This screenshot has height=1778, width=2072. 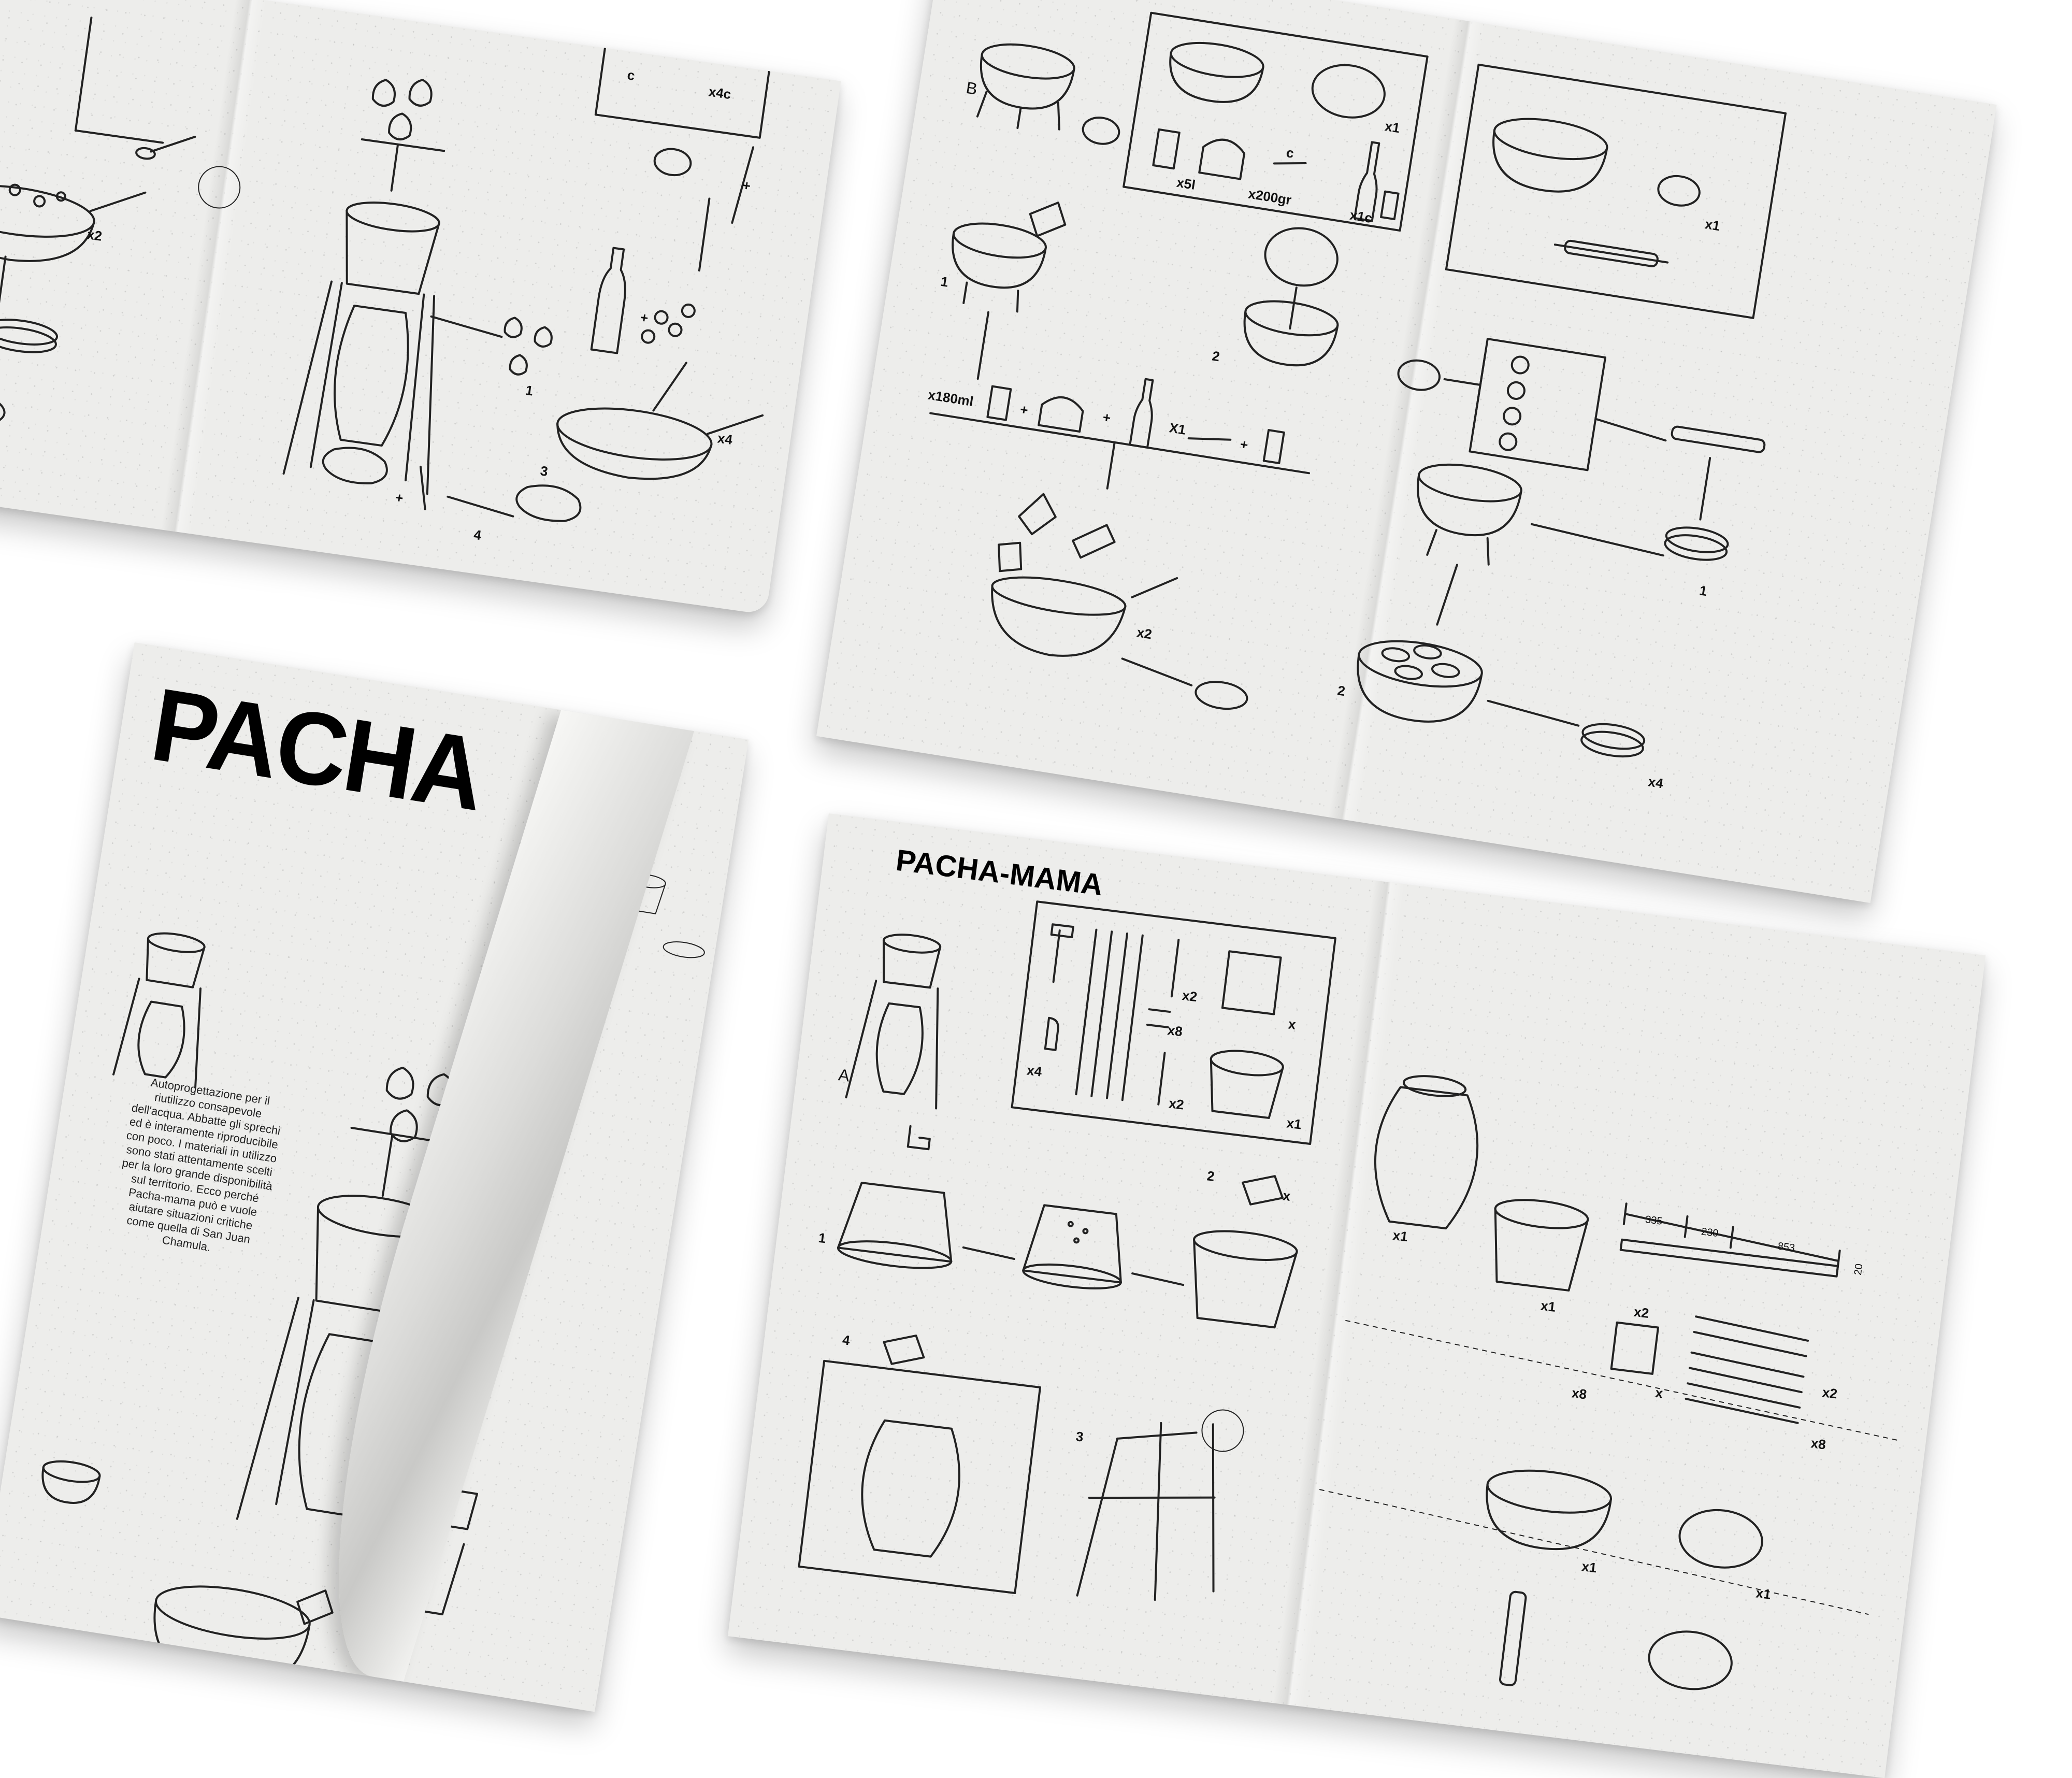 I want to click on sheet-top-left: x2 x4 x4 1 3 4 c x4c + + +, so click(x=420, y=307).